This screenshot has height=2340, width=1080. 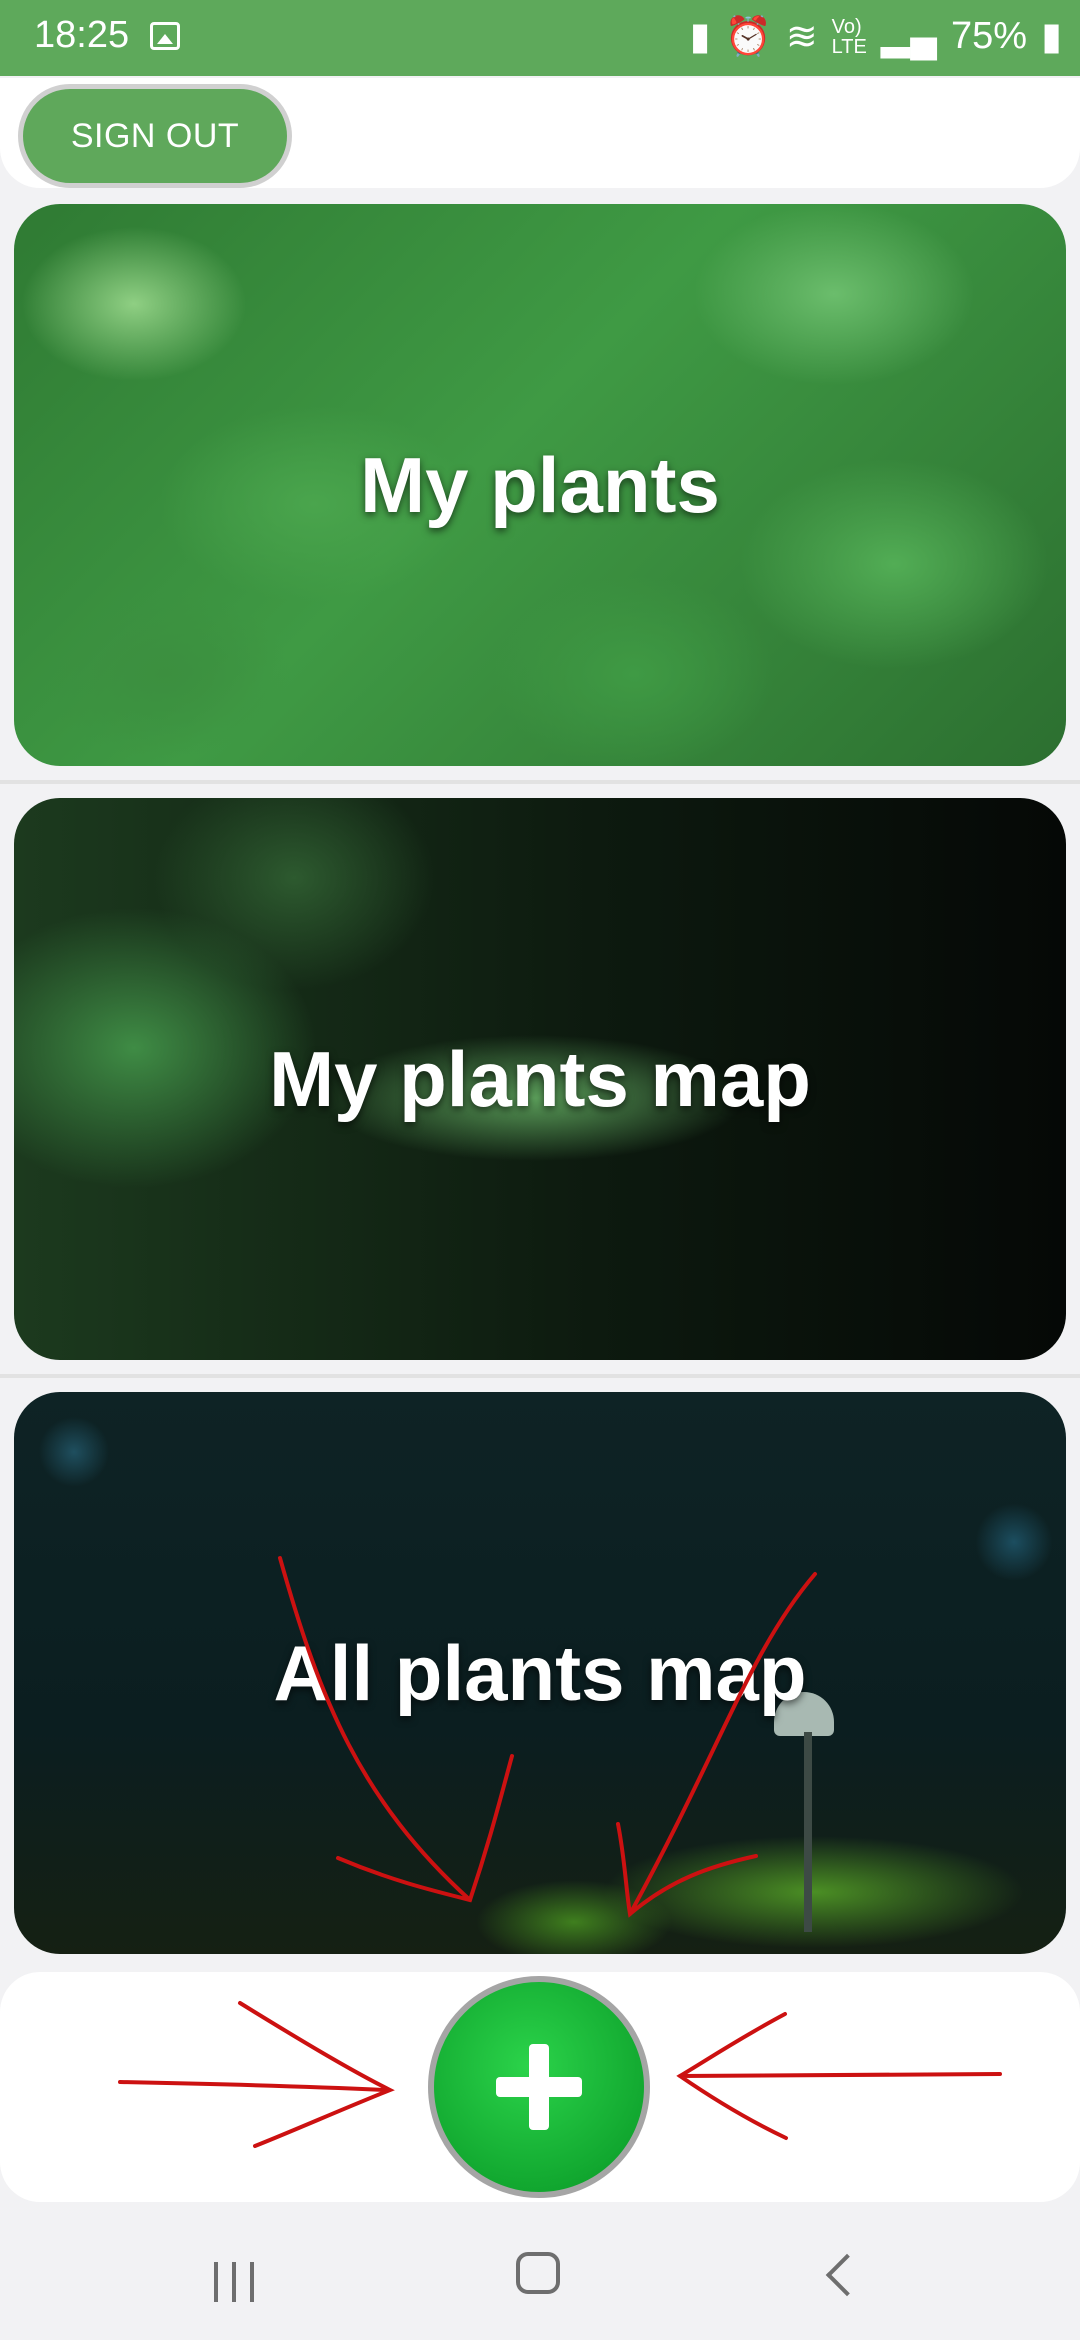 What do you see at coordinates (236, 2282) in the screenshot?
I see `recents-icon` at bounding box center [236, 2282].